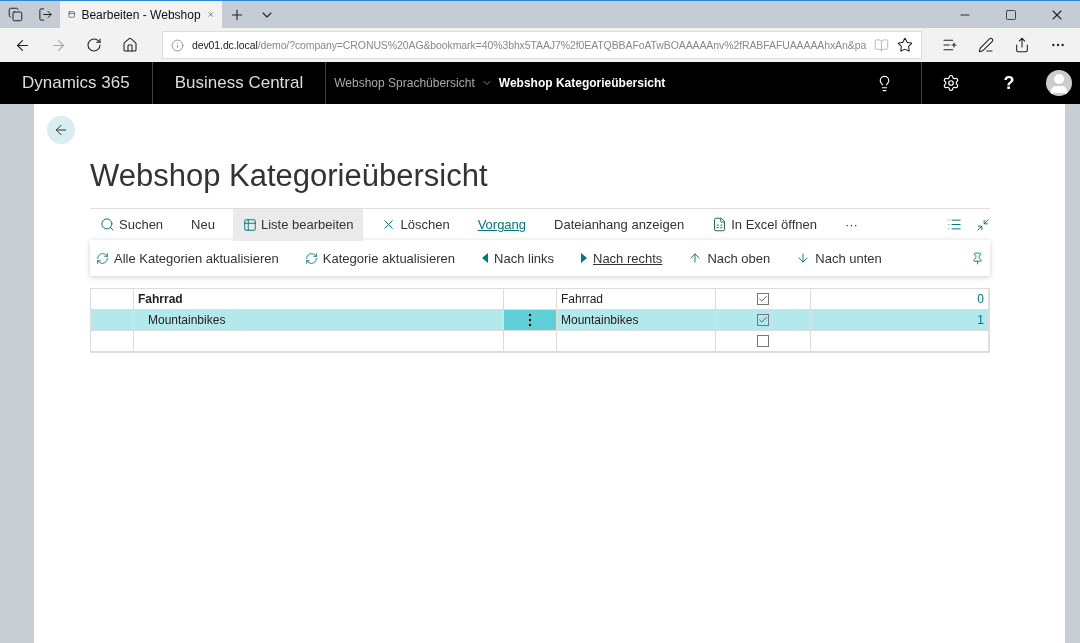 This screenshot has width=1080, height=643. Describe the element at coordinates (900, 341) in the screenshot. I see `count-cell` at that location.